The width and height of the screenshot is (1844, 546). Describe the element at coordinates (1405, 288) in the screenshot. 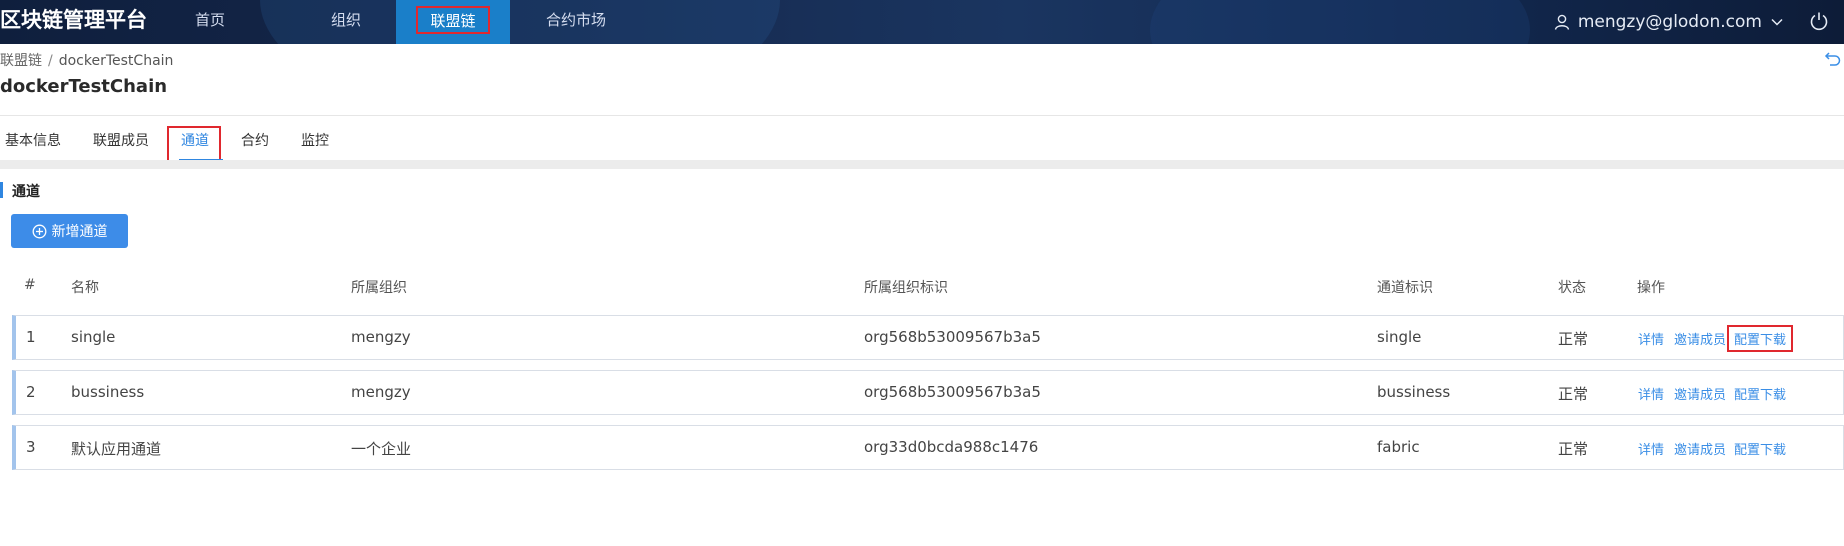

I see `column-header-channel-id: 通道标识` at that location.